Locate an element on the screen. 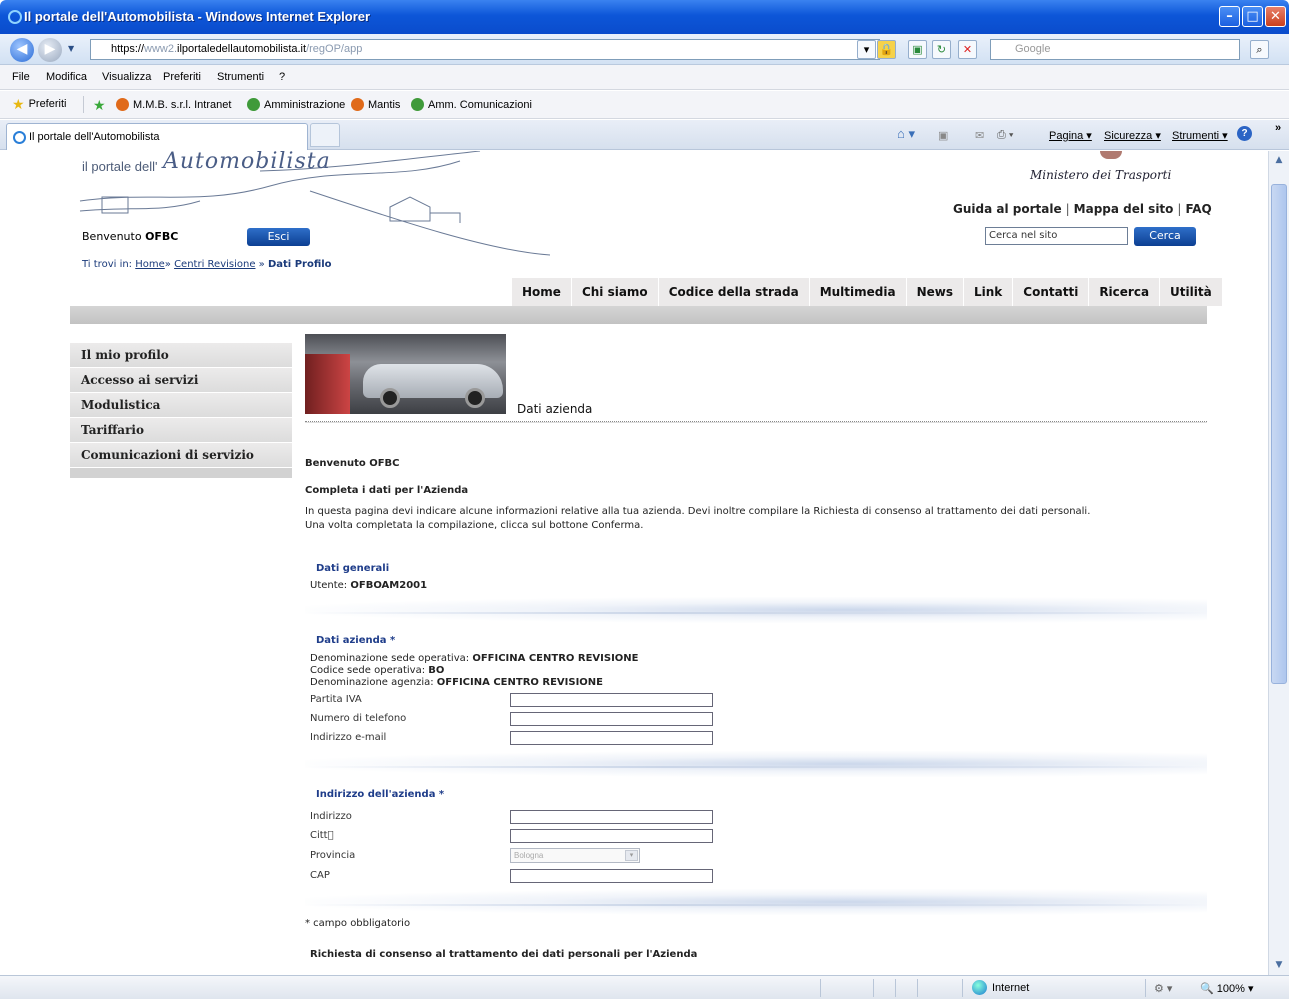 This screenshot has height=999, width=1289. dati-azienda-title: Dati azienda * is located at coordinates (356, 640).